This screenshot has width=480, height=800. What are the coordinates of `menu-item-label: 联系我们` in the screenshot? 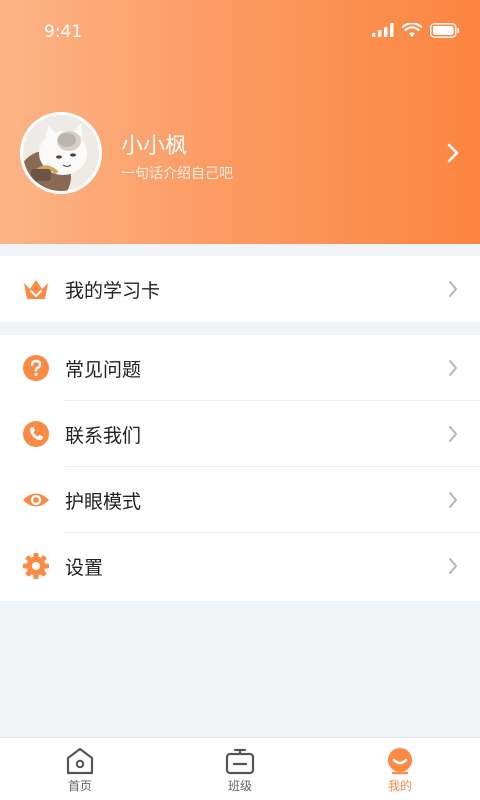 It's located at (103, 435).